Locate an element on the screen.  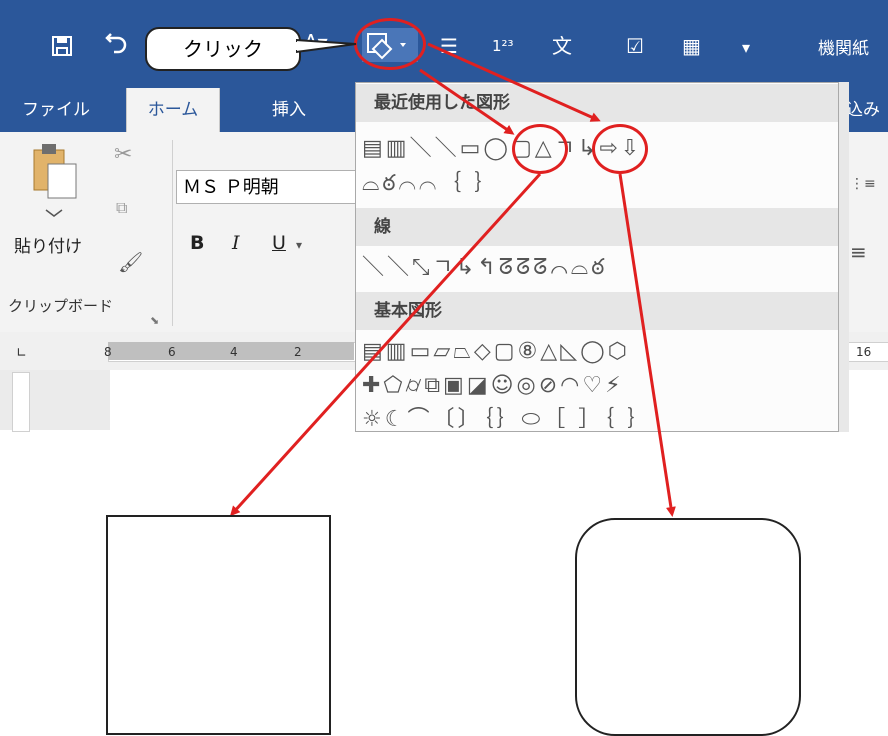
text-direction-icon: 文 is located at coordinates (562, 46).